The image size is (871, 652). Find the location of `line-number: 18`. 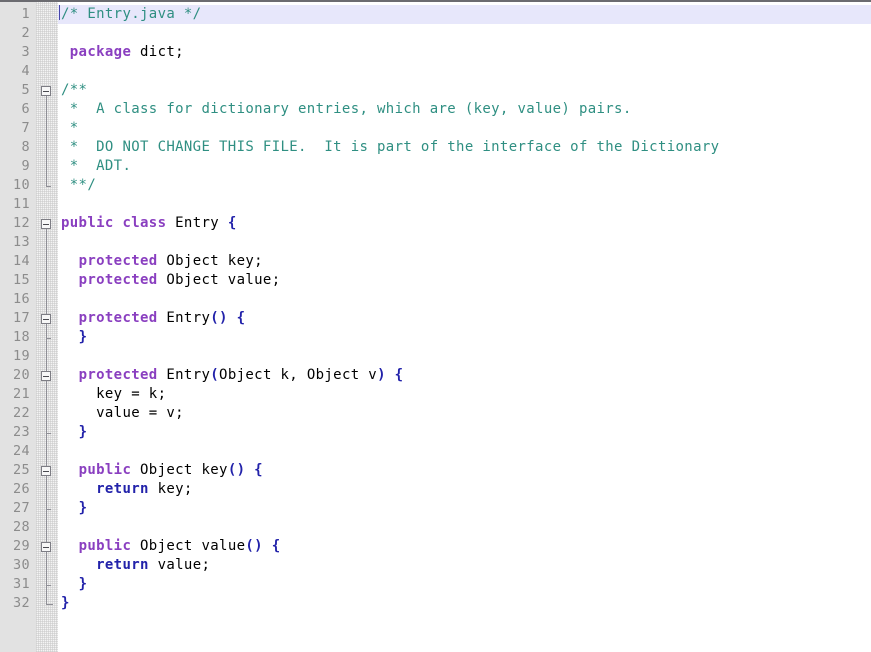

line-number: 18 is located at coordinates (21, 337).